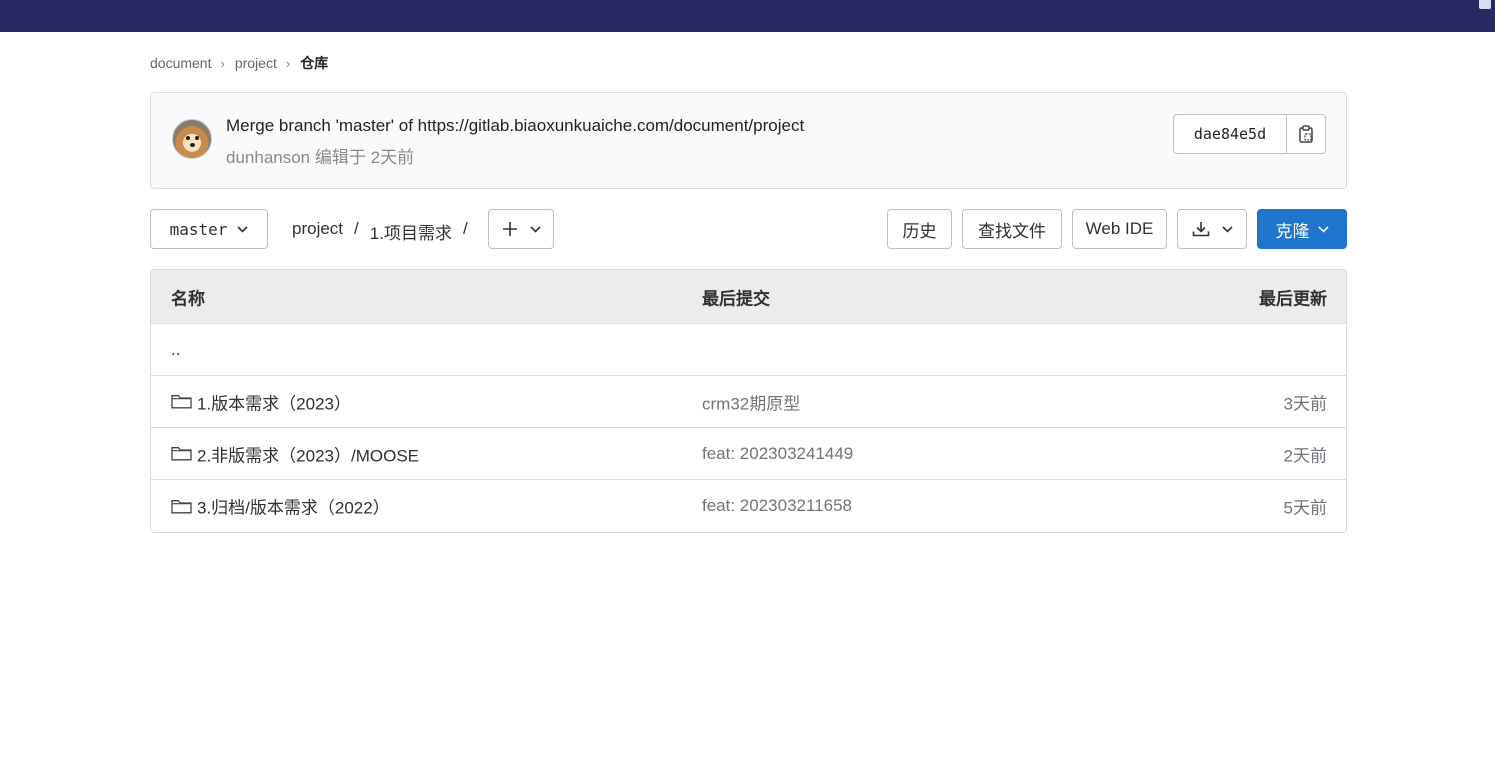 The width and height of the screenshot is (1495, 760). I want to click on table-row: 3.归档/版本需求（2022） feat: 202303211658 5天前, so click(748, 506).